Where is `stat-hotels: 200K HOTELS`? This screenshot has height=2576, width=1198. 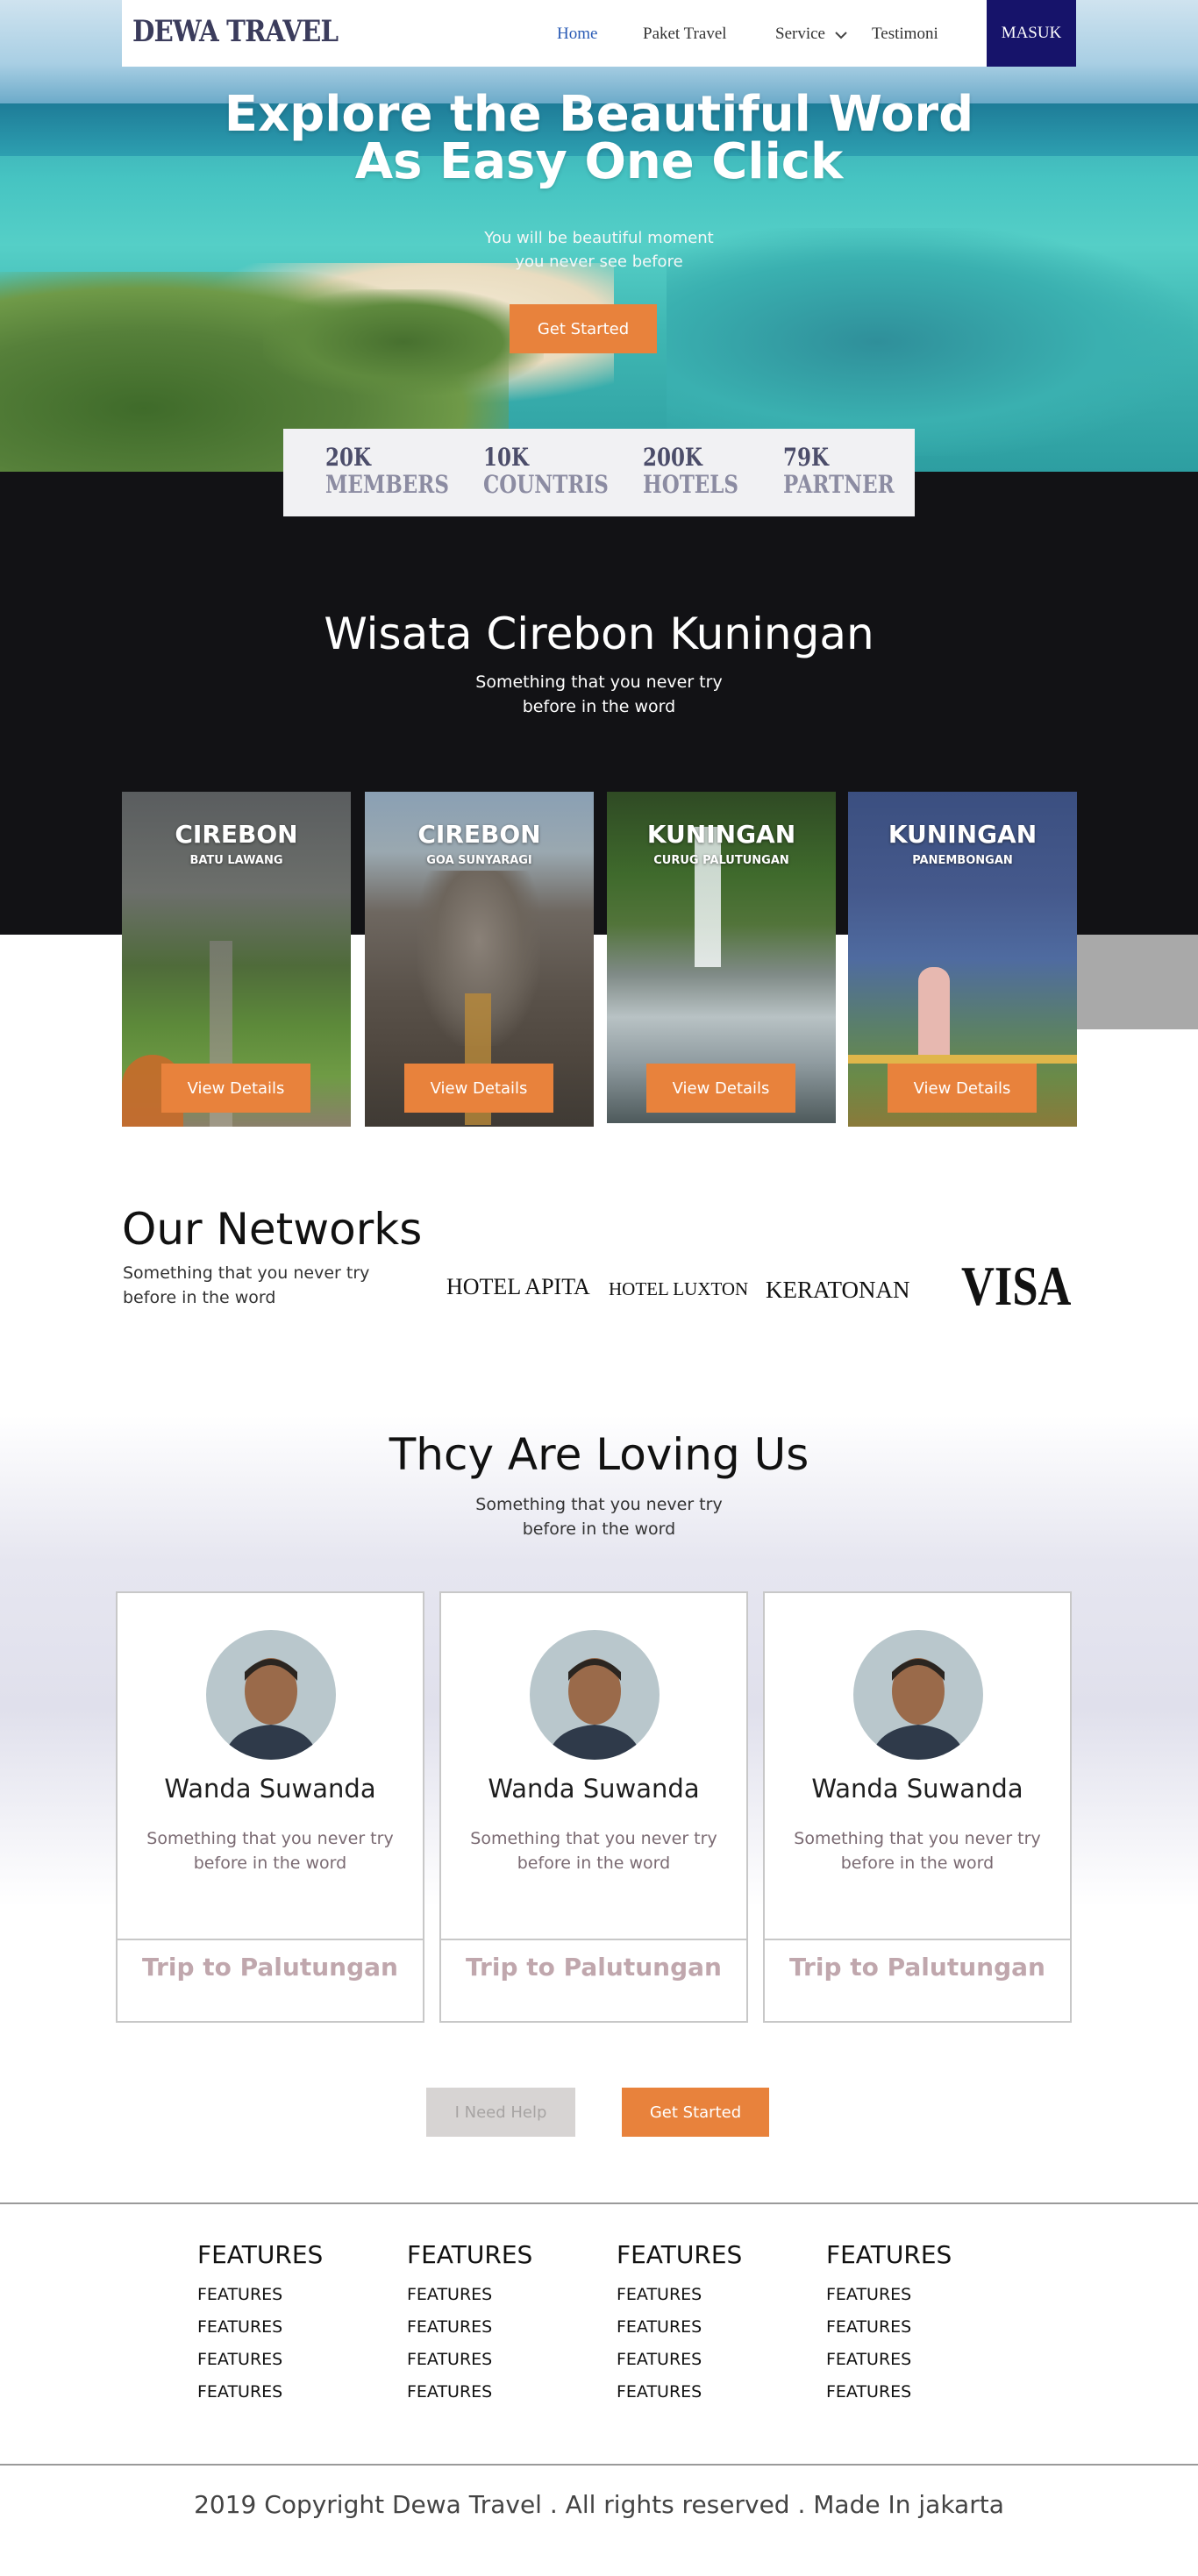
stat-hotels: 200K HOTELS is located at coordinates (690, 472).